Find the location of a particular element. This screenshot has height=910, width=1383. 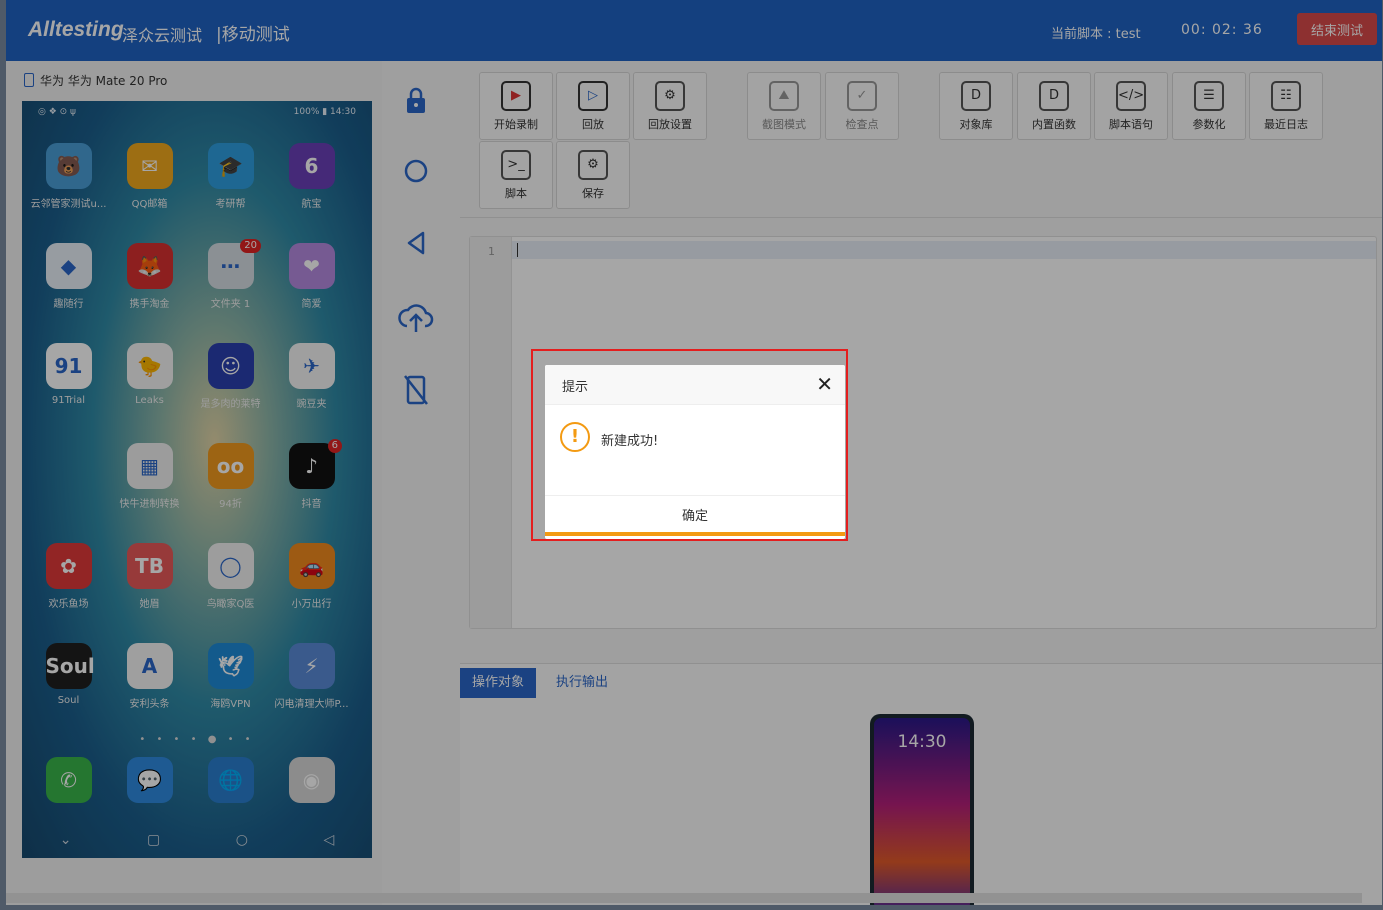

dialog-body: ! 新建成功! is located at coordinates (695, 450).